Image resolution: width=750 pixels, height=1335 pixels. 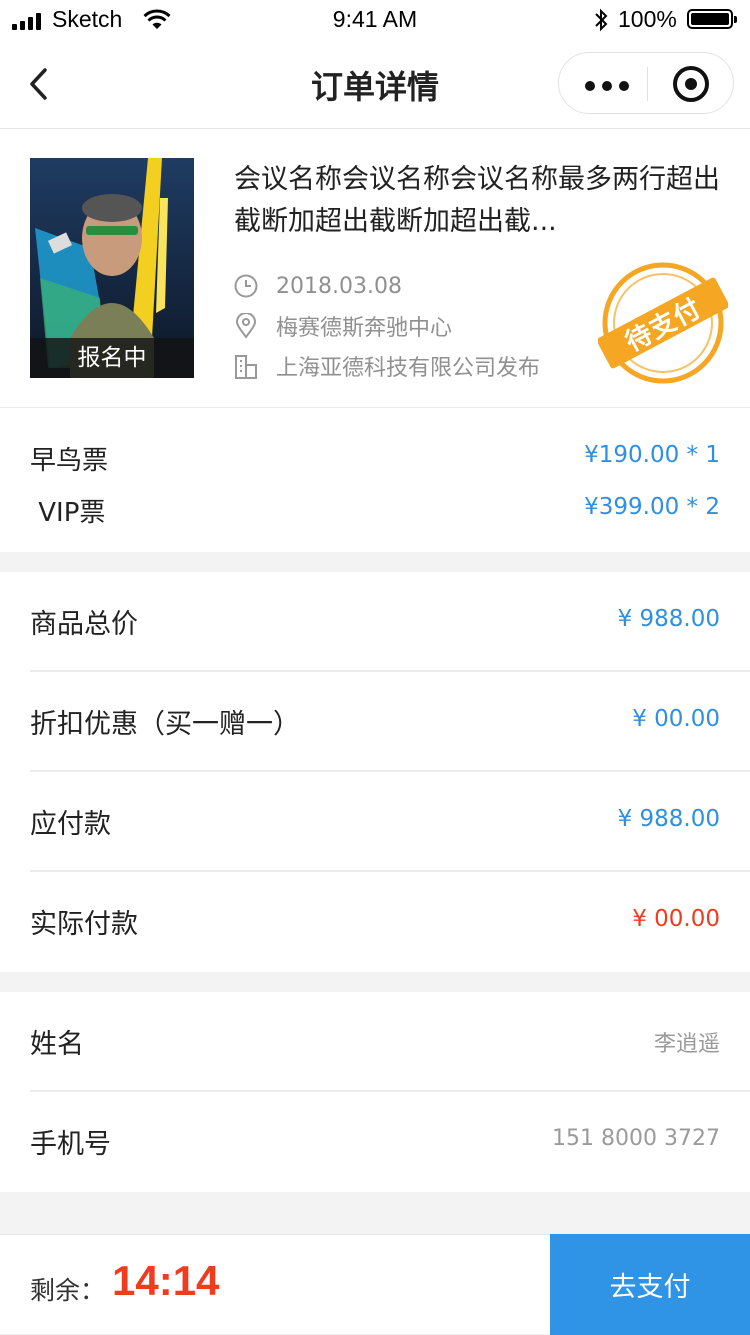 I want to click on phone-value: 151 8000 3727, so click(x=636, y=1138).